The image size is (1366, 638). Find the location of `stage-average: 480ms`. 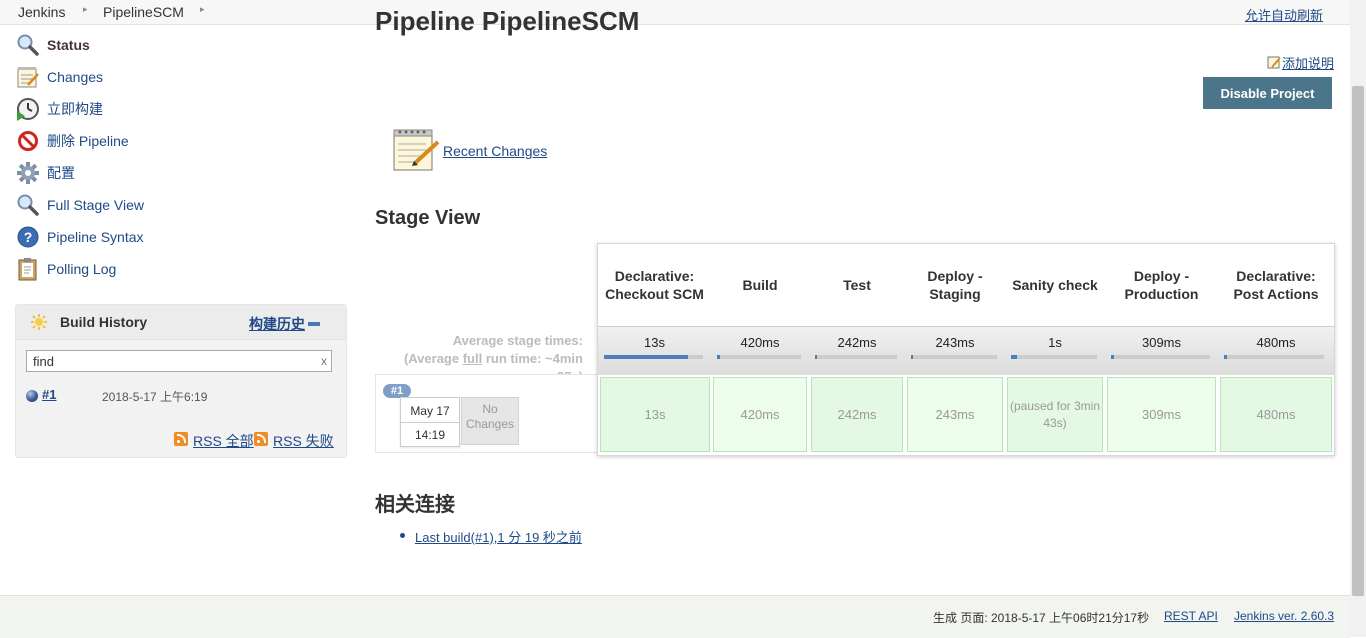

stage-average: 480ms is located at coordinates (1276, 350).